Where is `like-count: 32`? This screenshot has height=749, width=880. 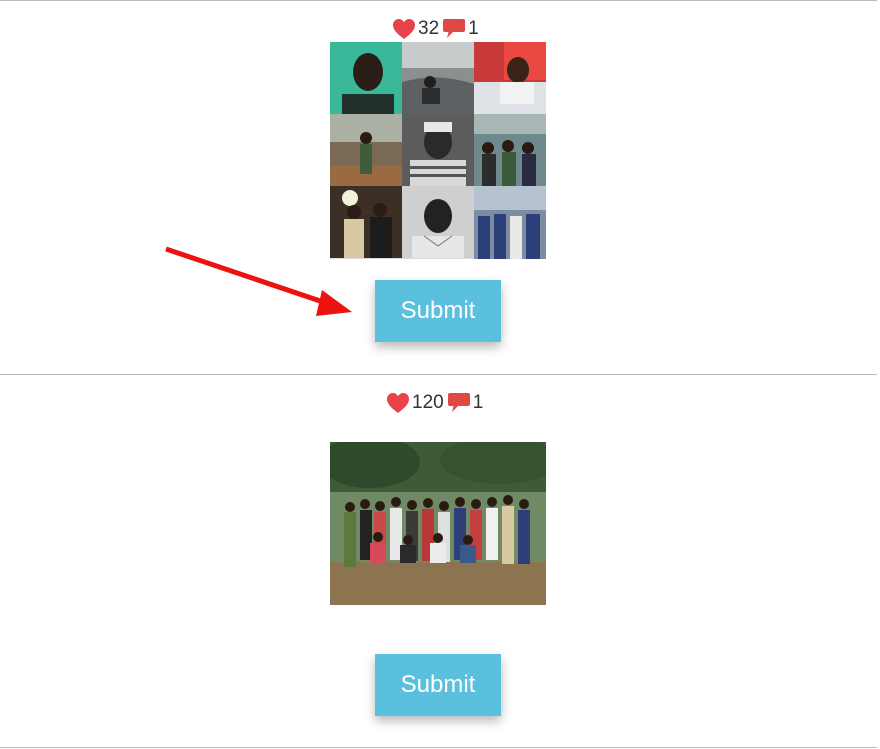 like-count: 32 is located at coordinates (429, 28).